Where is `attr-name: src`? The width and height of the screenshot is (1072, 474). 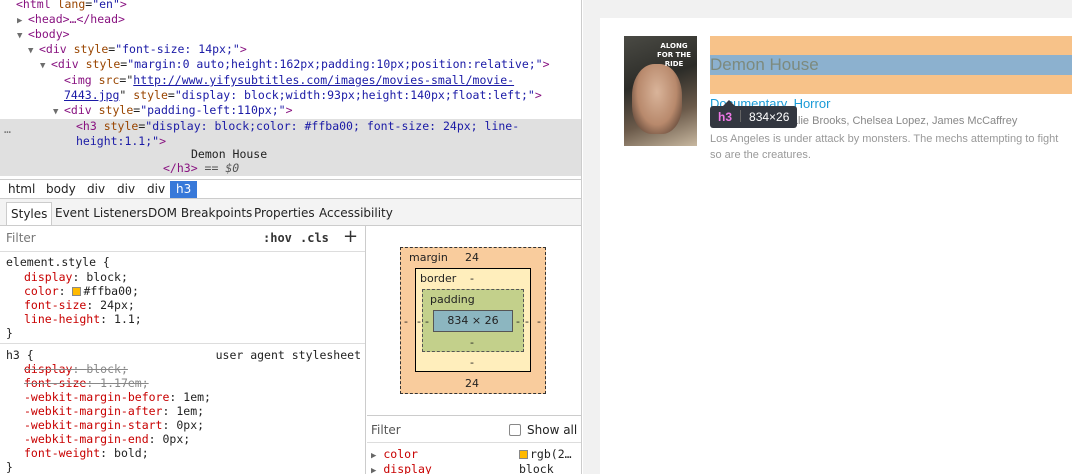 attr-name: src is located at coordinates (105, 80).